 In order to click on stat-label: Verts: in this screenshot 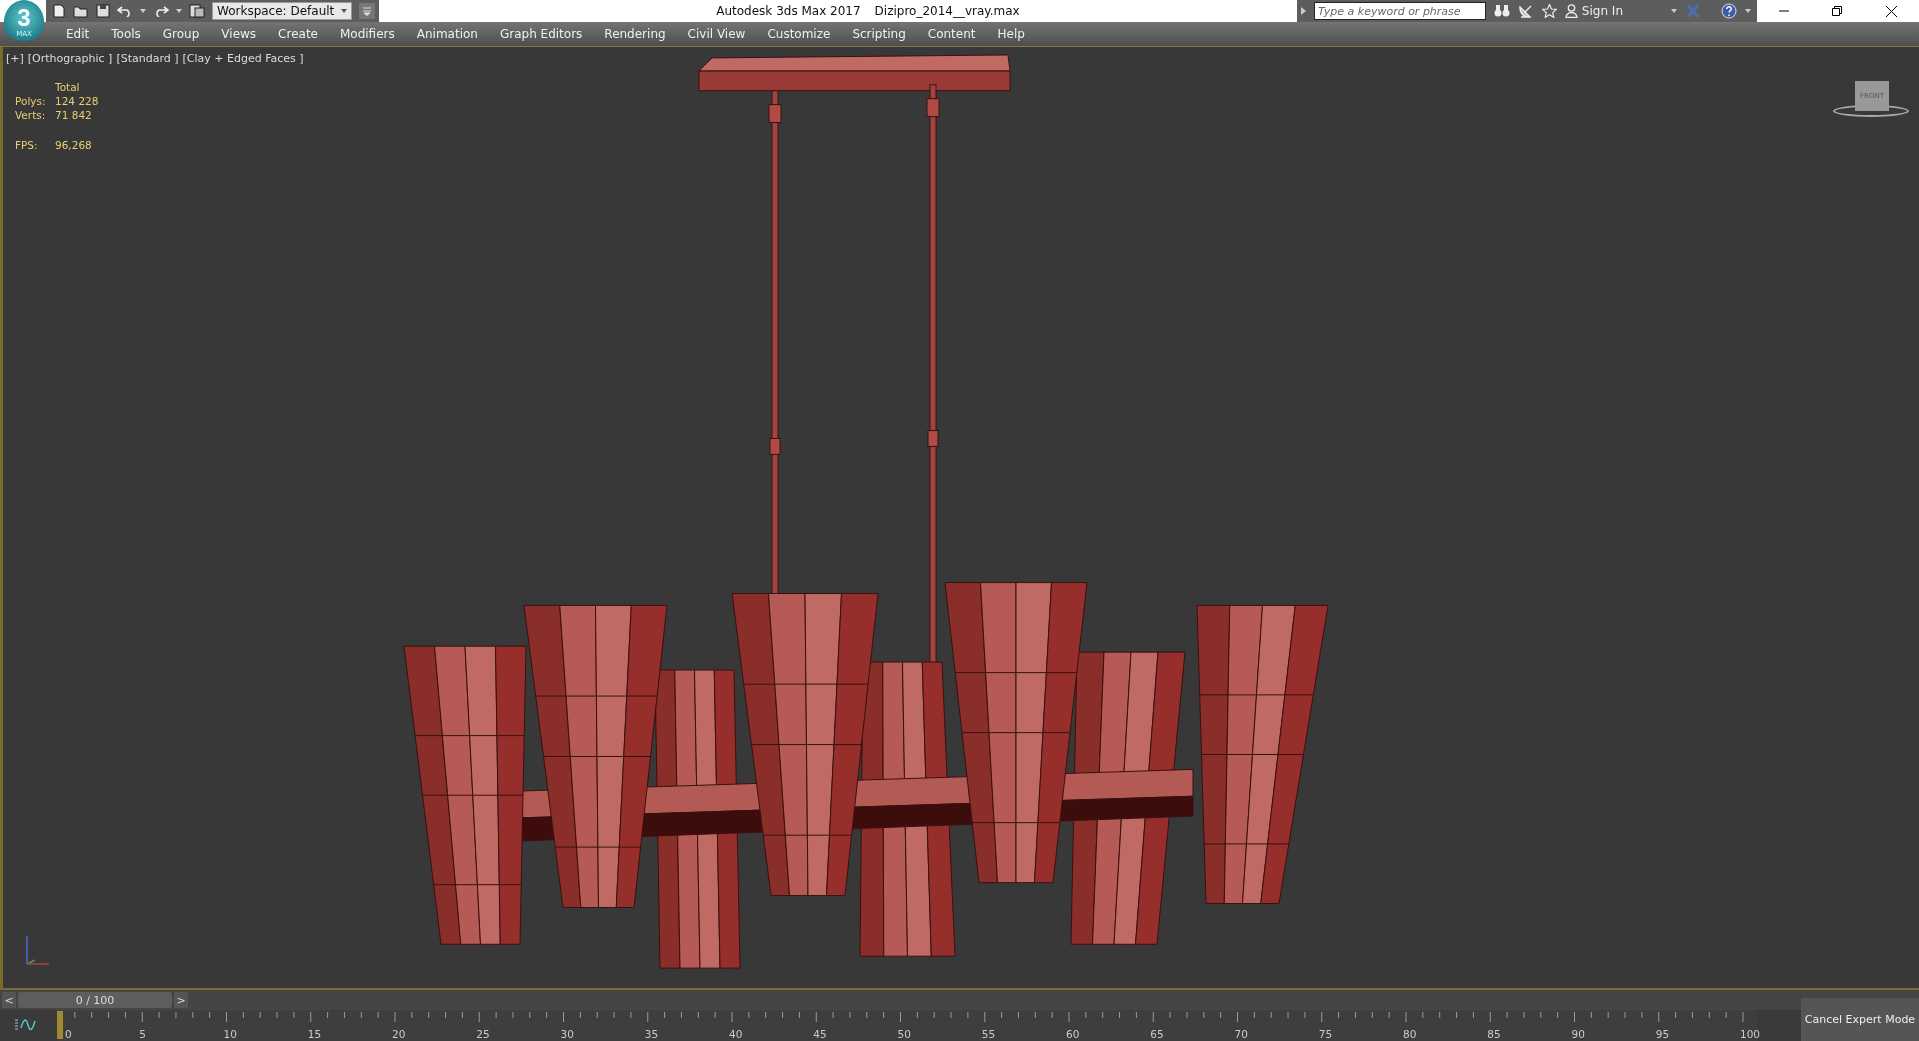, I will do `click(31, 115)`.